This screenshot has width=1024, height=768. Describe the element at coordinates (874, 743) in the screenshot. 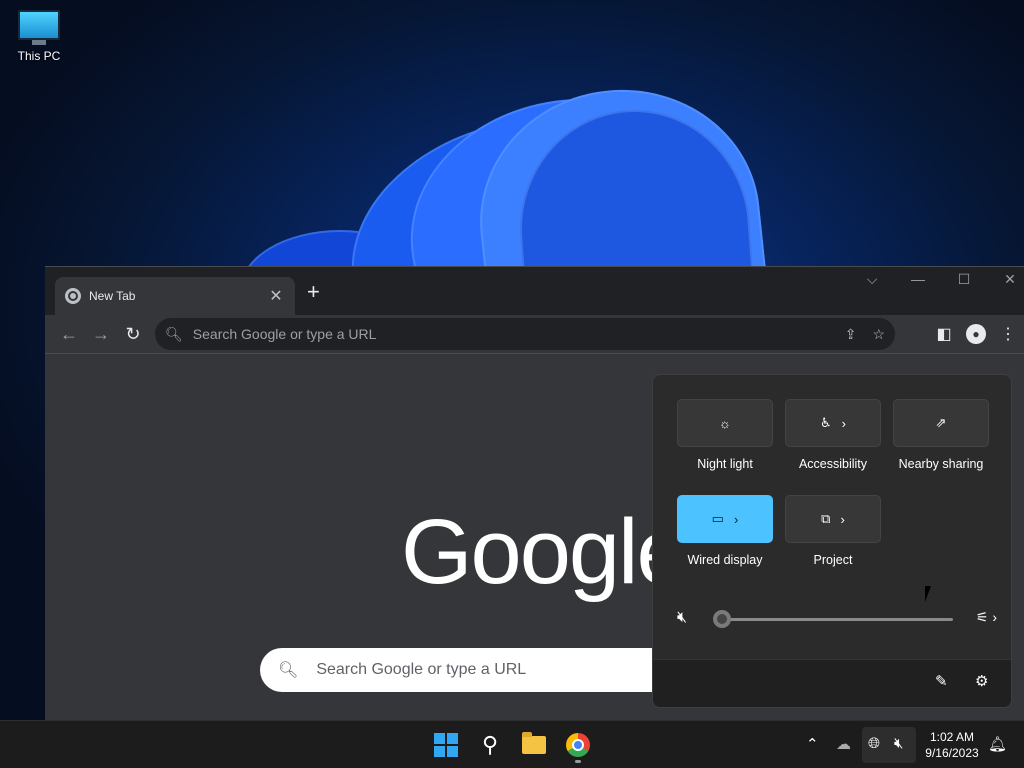

I see `globe-network-icon: 🌐︎` at that location.